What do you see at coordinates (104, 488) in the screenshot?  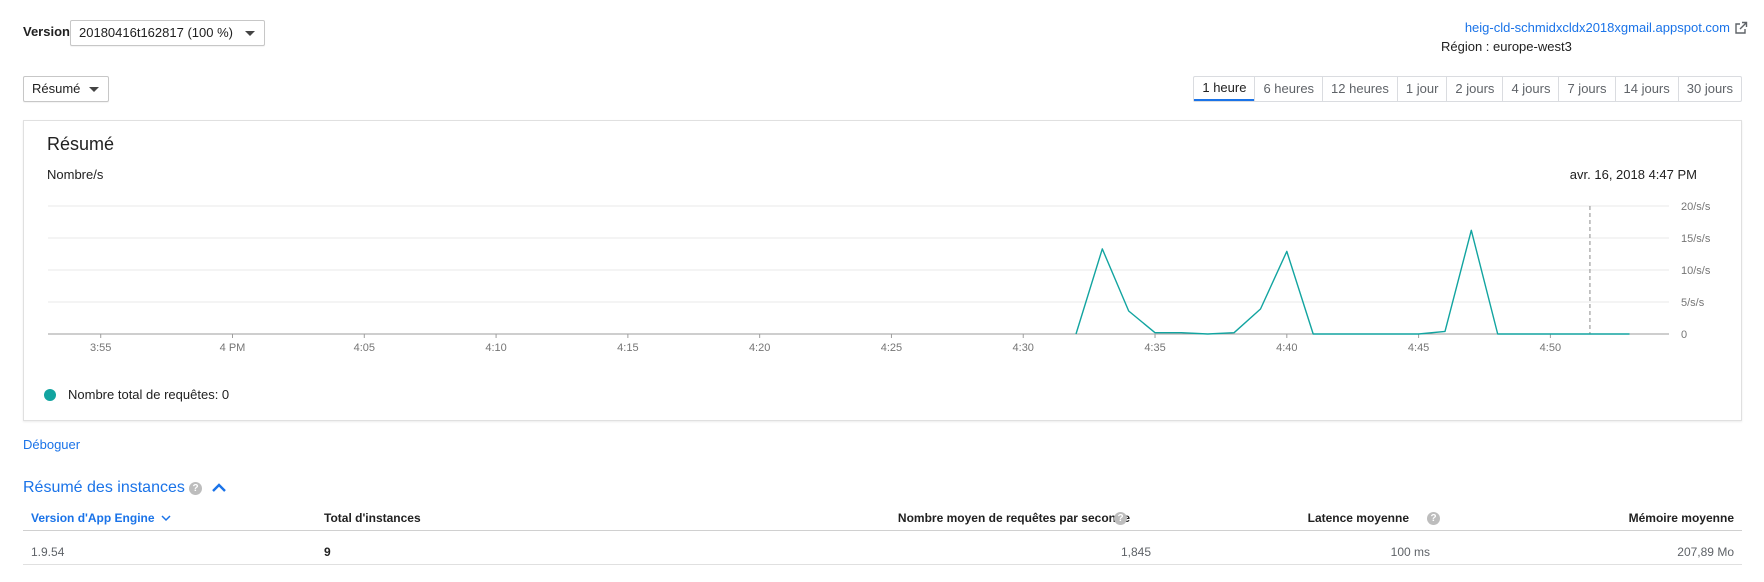 I see `instances-section-title: Résumé des instances` at bounding box center [104, 488].